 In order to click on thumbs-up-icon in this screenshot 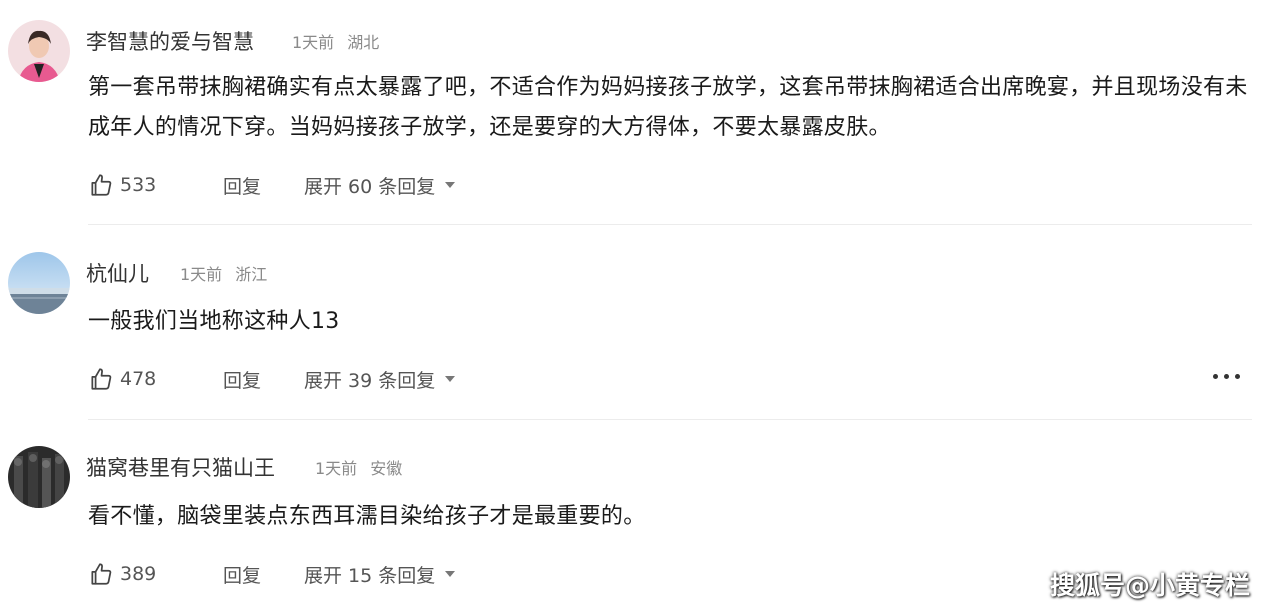, I will do `click(101, 574)`.